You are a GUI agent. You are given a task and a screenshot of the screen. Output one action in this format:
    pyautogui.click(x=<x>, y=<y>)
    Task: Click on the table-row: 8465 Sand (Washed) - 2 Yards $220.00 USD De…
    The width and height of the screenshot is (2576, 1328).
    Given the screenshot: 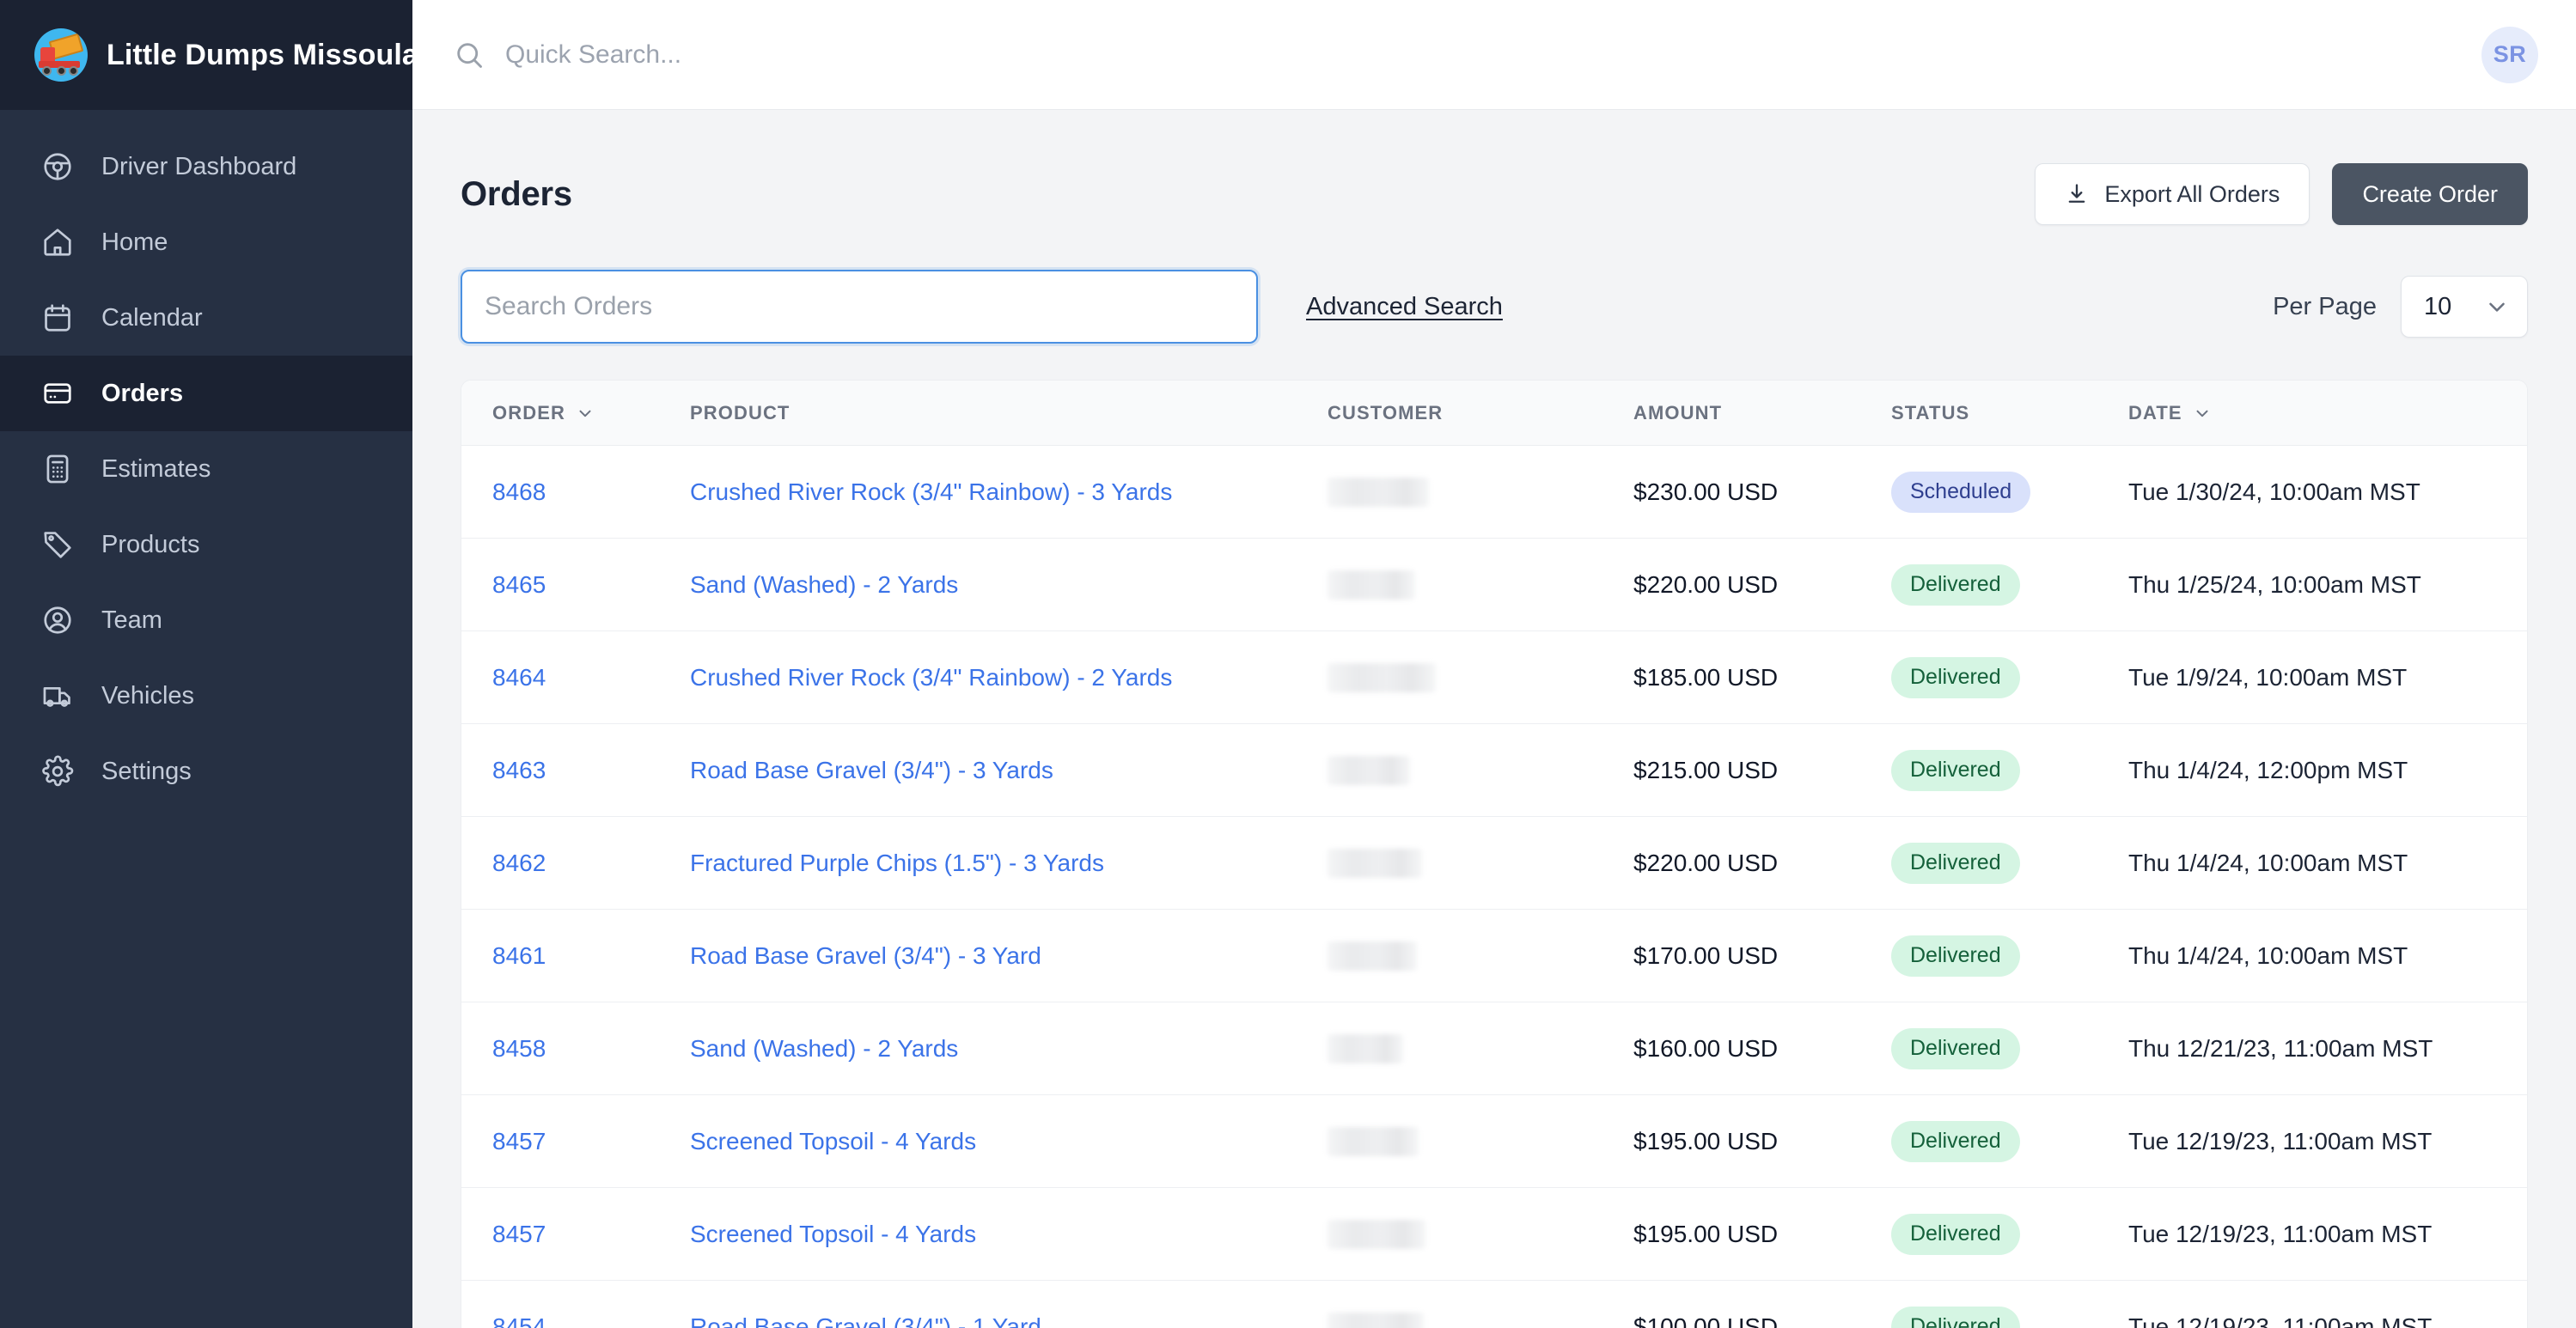 What is the action you would take?
    pyautogui.click(x=1494, y=585)
    